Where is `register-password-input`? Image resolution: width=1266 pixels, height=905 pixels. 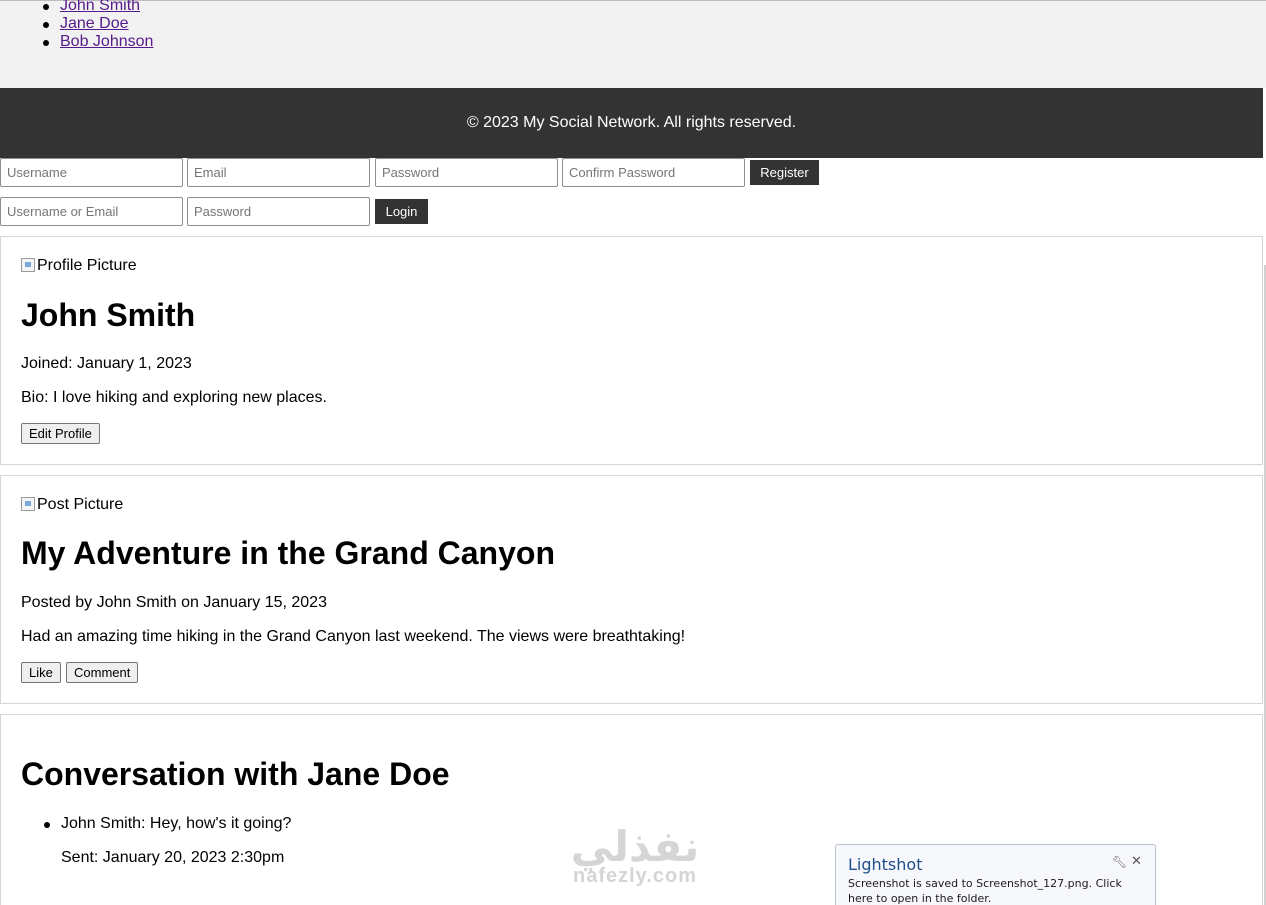
register-password-input is located at coordinates (466, 172).